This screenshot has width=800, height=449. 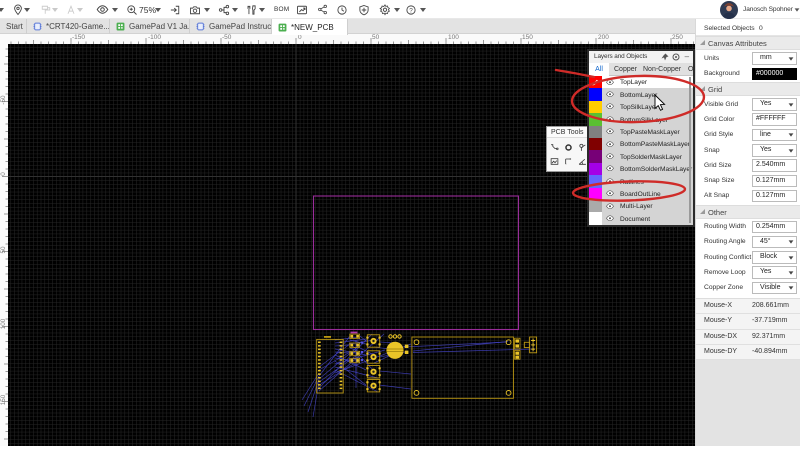 What do you see at coordinates (3, 174) in the screenshot?
I see `svg-text: 0` at bounding box center [3, 174].